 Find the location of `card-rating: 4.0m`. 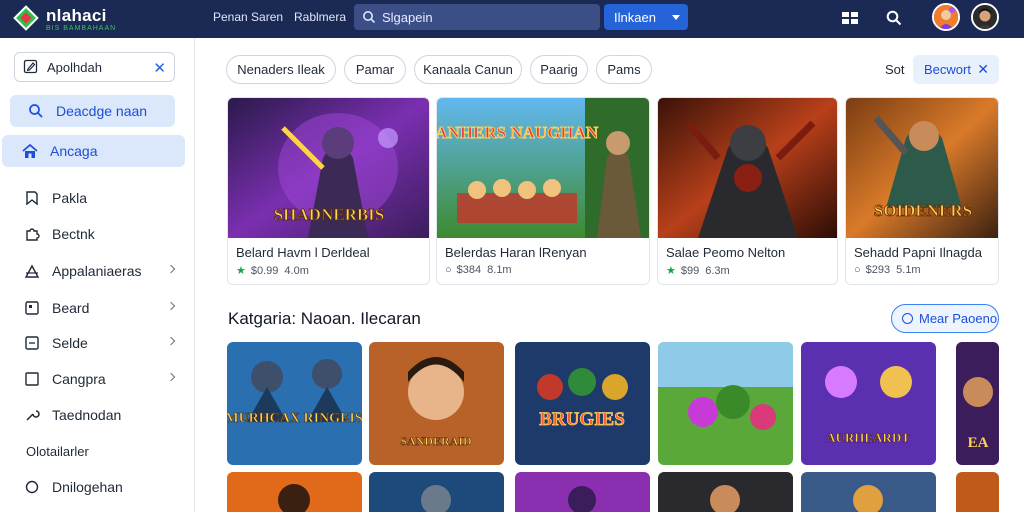

card-rating: 4.0m is located at coordinates (296, 270).